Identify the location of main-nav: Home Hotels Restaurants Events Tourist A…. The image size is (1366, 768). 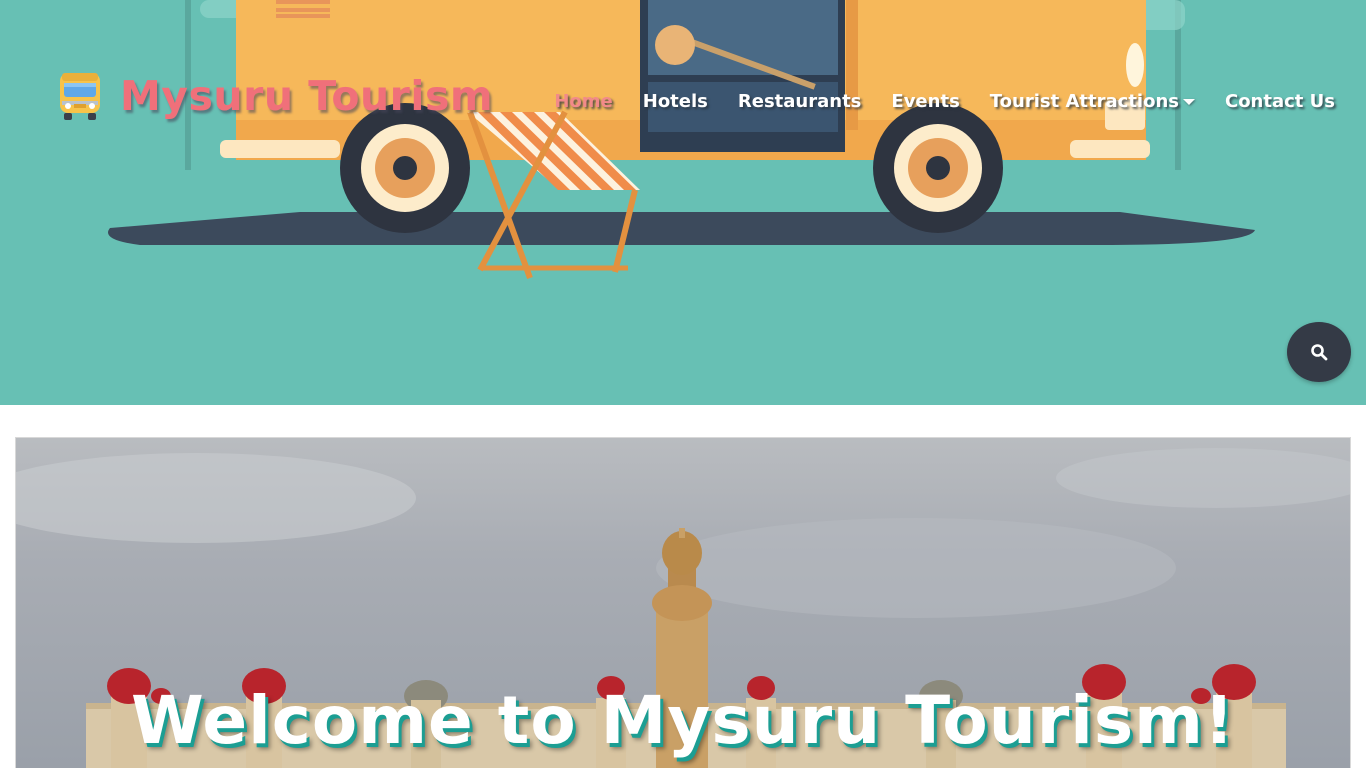
(944, 101).